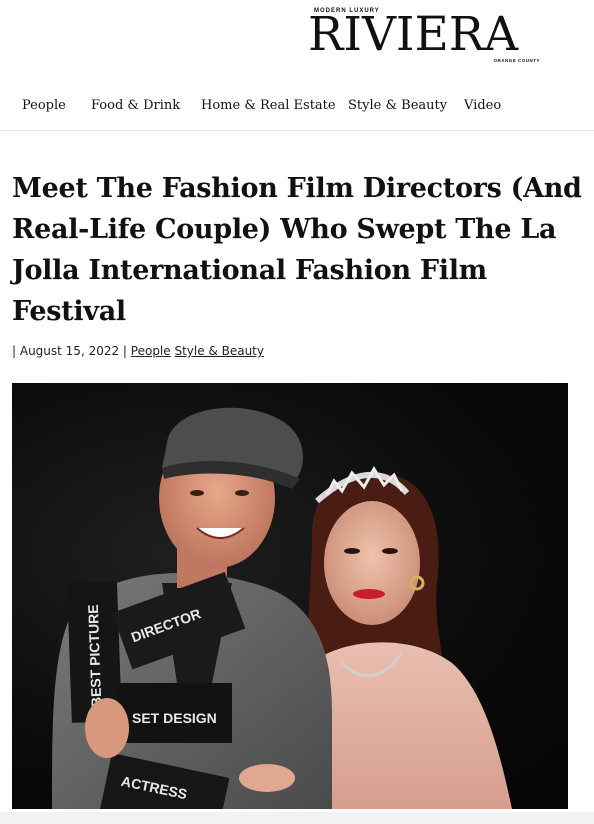  What do you see at coordinates (219, 351) in the screenshot?
I see `category-link-style-beauty: Style & Beauty` at bounding box center [219, 351].